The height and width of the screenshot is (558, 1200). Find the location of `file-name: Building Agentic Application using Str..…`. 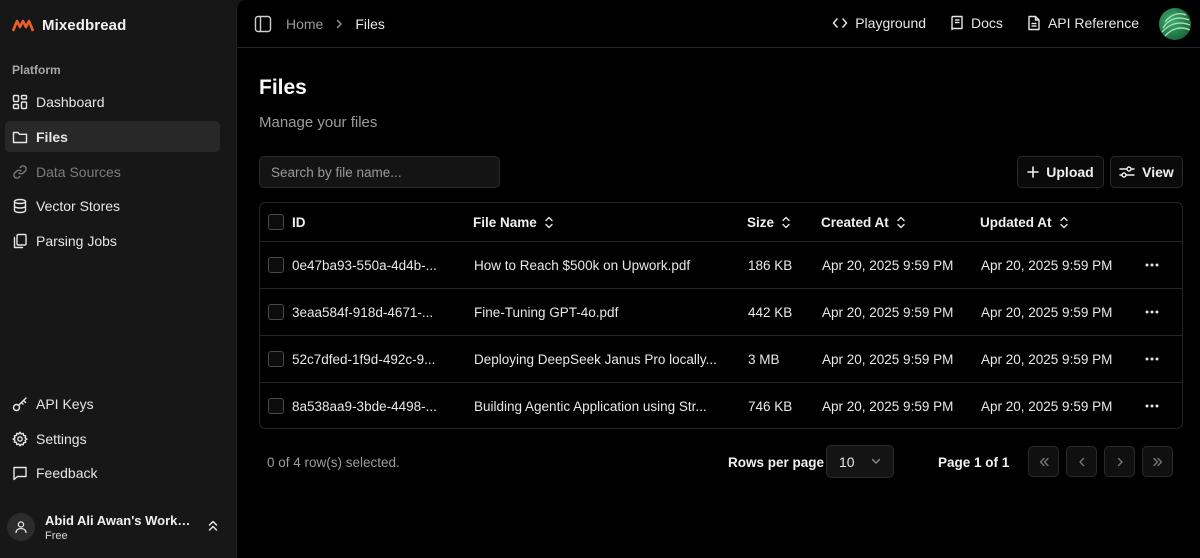

file-name: Building Agentic Application using Str..… is located at coordinates (590, 406).